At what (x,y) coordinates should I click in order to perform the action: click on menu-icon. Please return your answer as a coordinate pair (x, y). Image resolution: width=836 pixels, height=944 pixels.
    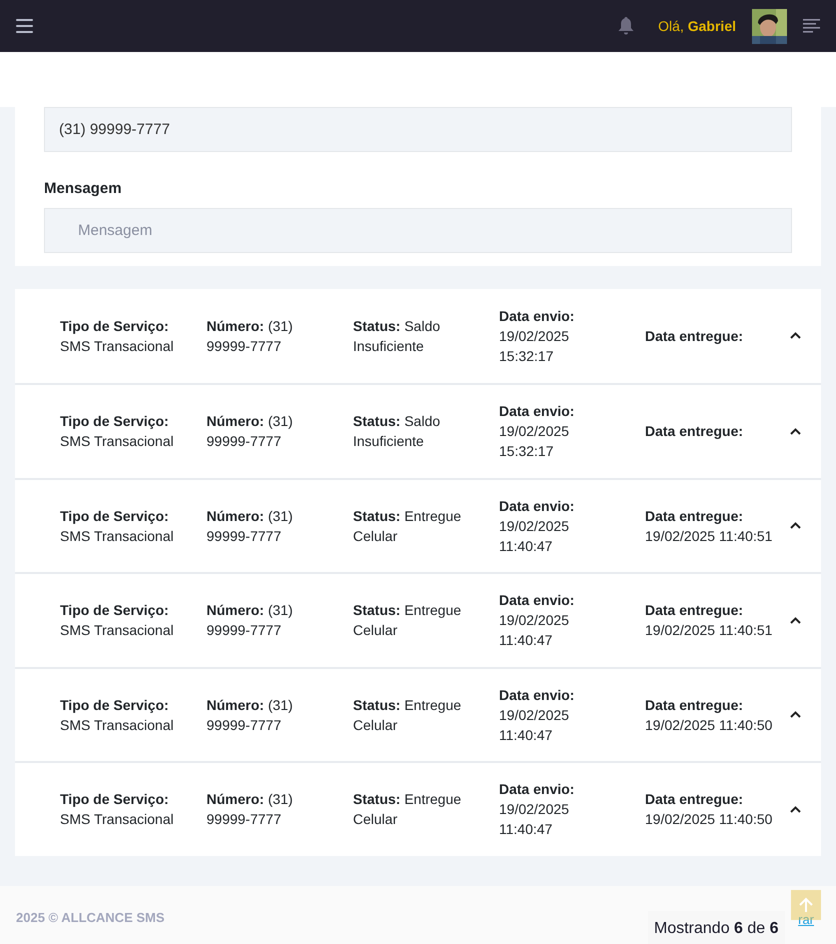
    Looking at the image, I should click on (24, 26).